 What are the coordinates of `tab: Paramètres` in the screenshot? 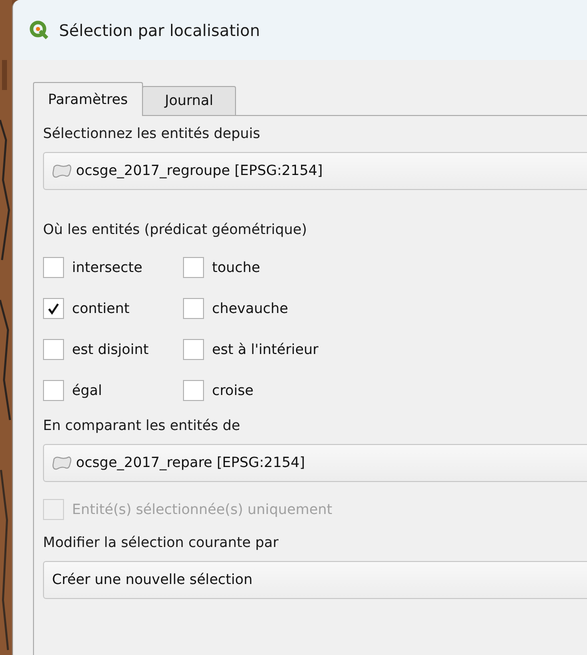 It's located at (88, 99).